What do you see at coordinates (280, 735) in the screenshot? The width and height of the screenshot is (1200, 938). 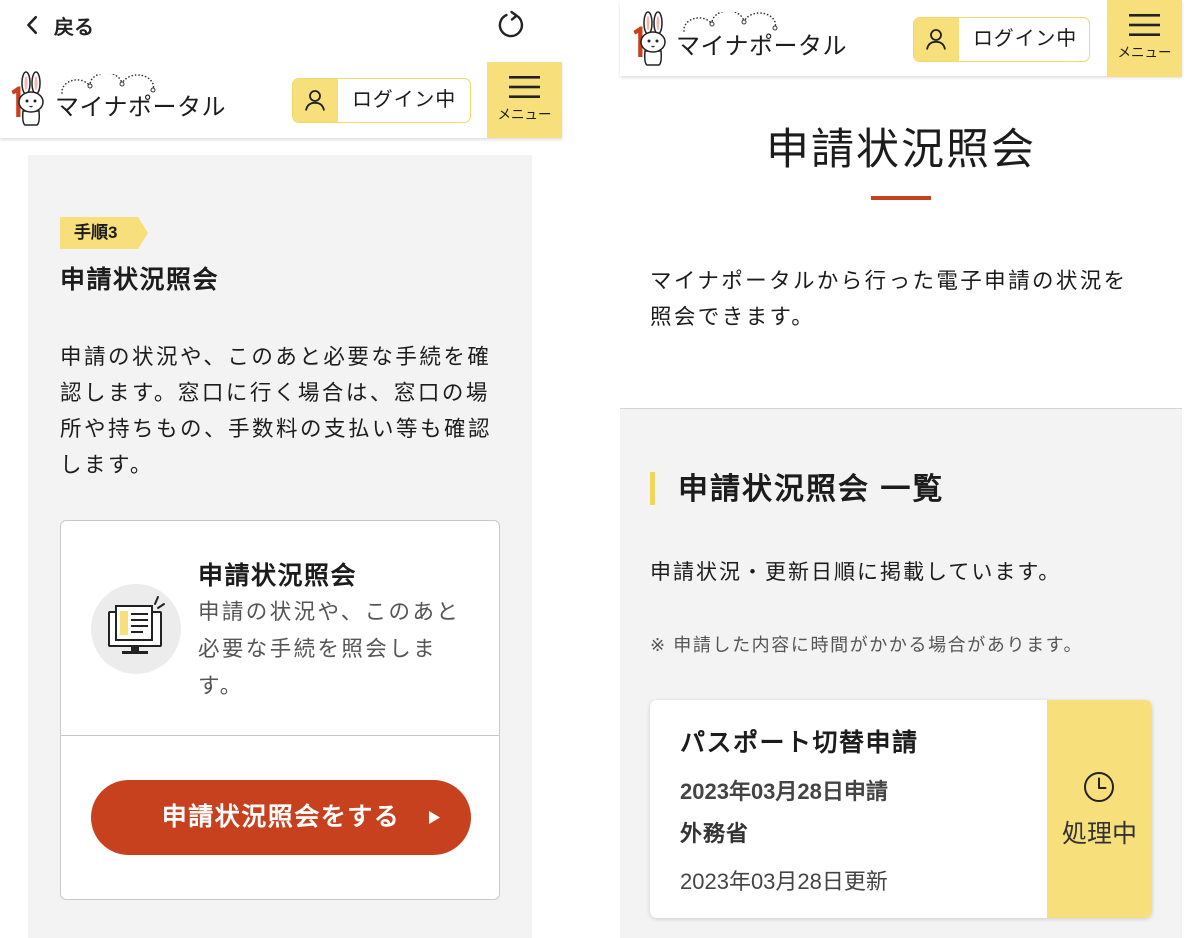 I see `card-divider` at bounding box center [280, 735].